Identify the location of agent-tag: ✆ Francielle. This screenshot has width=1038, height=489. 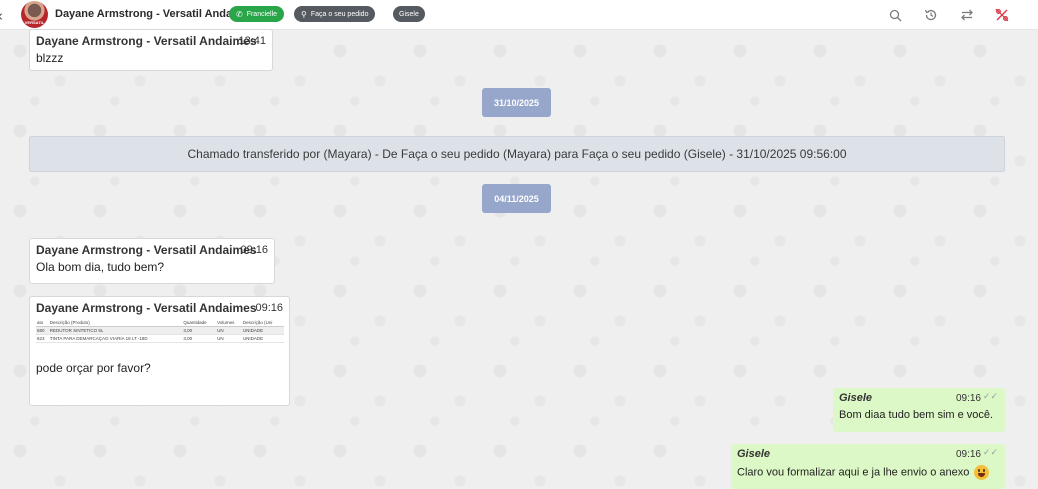
(257, 14).